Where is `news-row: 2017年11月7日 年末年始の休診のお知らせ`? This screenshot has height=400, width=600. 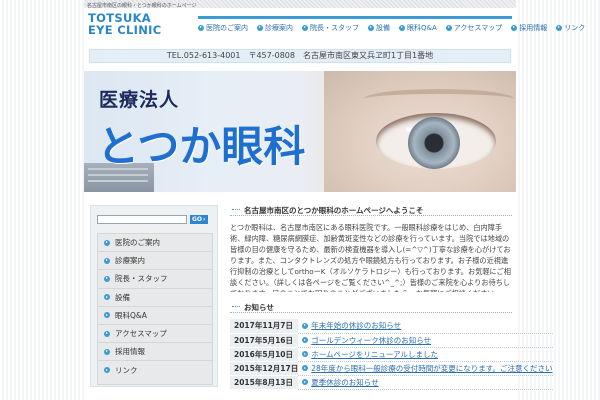 news-row: 2017年11月7日 年末年始の休診のお知らせ is located at coordinates (391, 326).